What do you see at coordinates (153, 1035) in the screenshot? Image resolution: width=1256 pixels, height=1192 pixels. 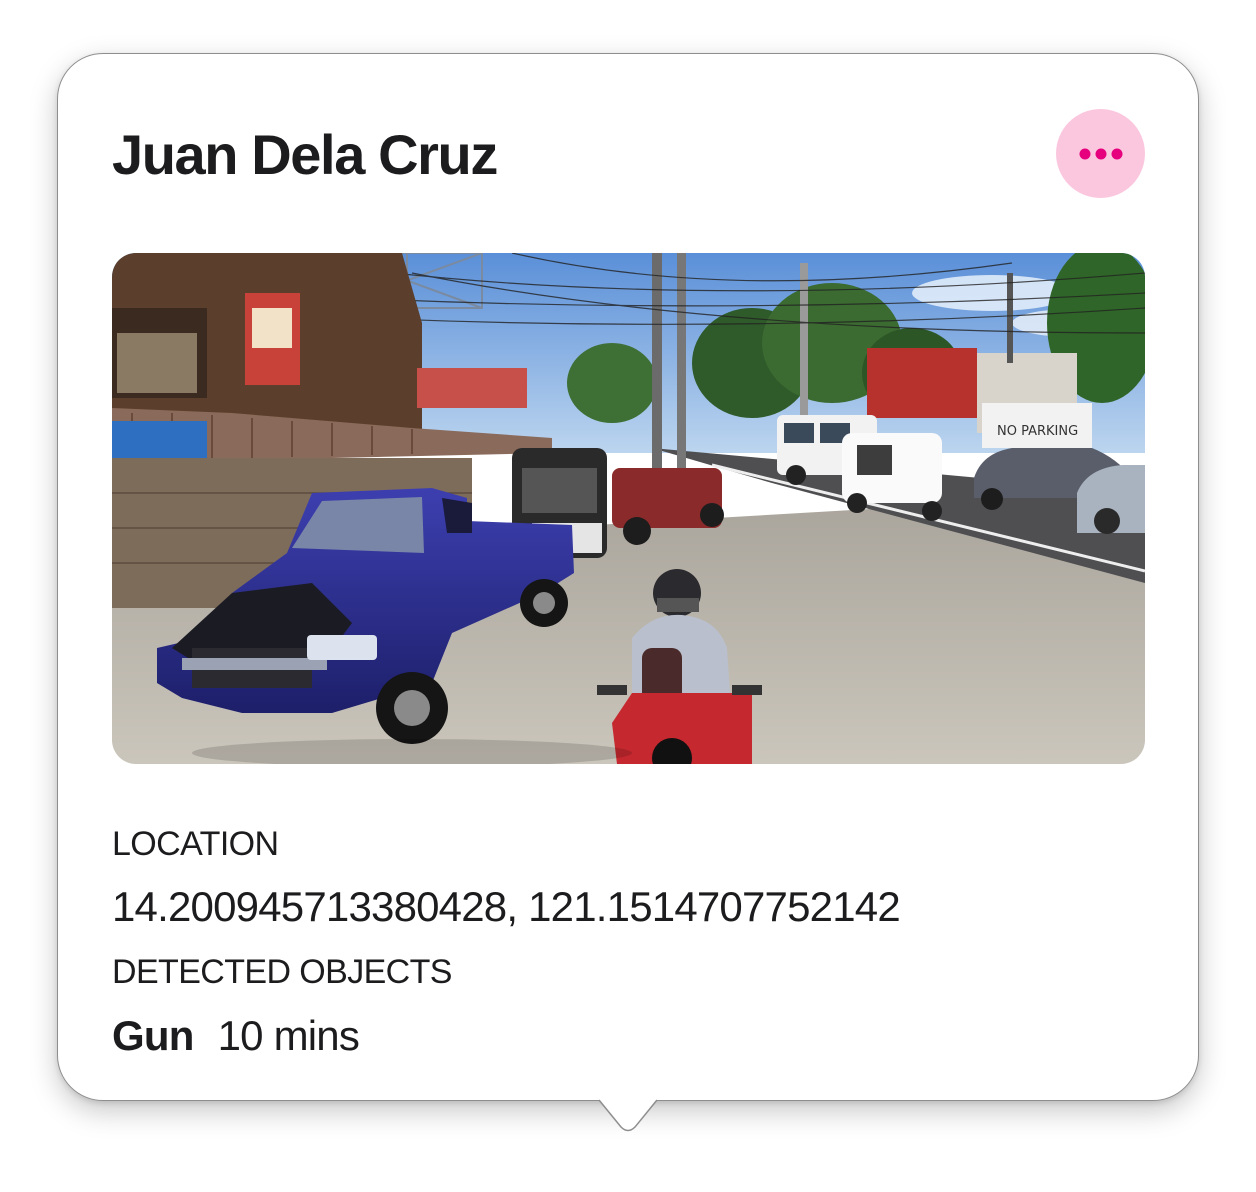 I see `detected-object-name: Gun` at bounding box center [153, 1035].